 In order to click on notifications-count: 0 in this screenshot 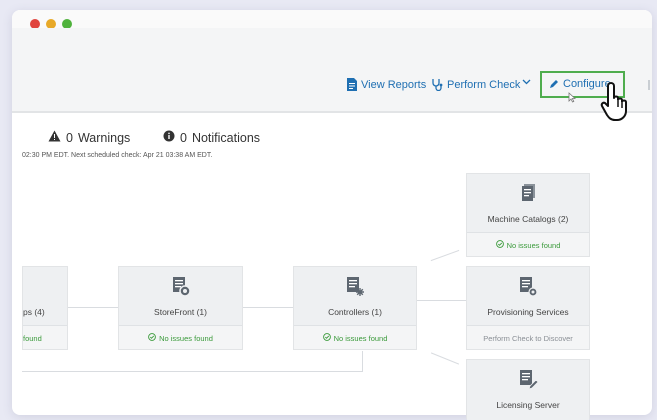, I will do `click(183, 137)`.